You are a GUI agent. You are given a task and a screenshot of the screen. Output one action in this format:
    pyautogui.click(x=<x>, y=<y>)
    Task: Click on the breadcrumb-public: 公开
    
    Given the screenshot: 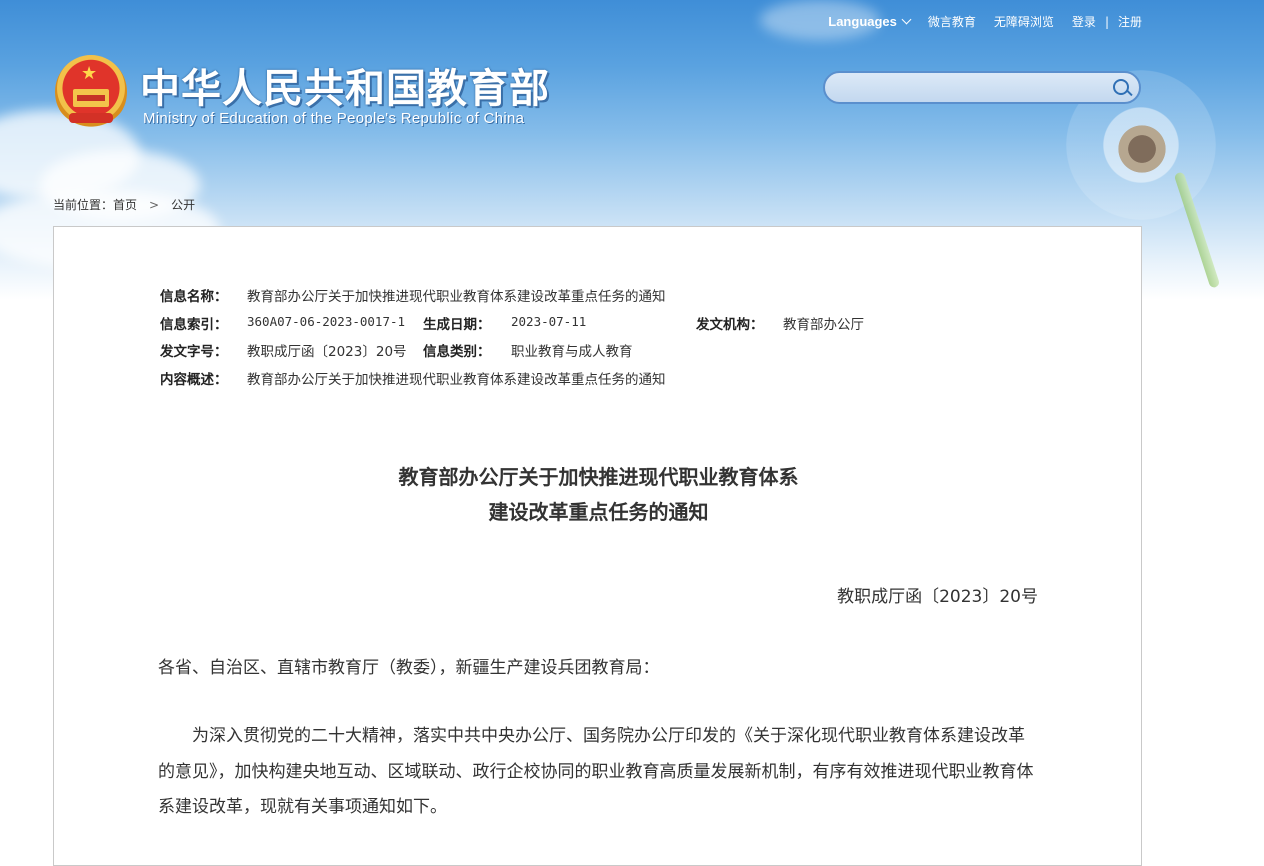 What is the action you would take?
    pyautogui.click(x=183, y=204)
    